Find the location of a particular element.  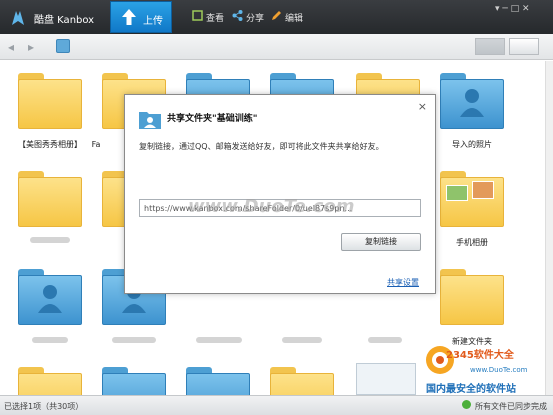

edit-menu: 编辑 is located at coordinates (294, 17).